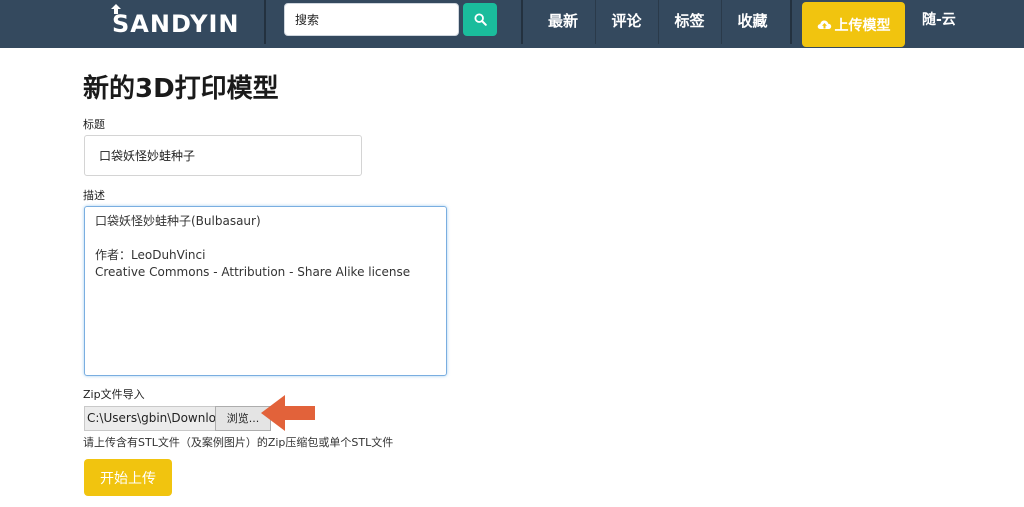 The image size is (1024, 507). I want to click on arrow-left-annotation-icon, so click(288, 413).